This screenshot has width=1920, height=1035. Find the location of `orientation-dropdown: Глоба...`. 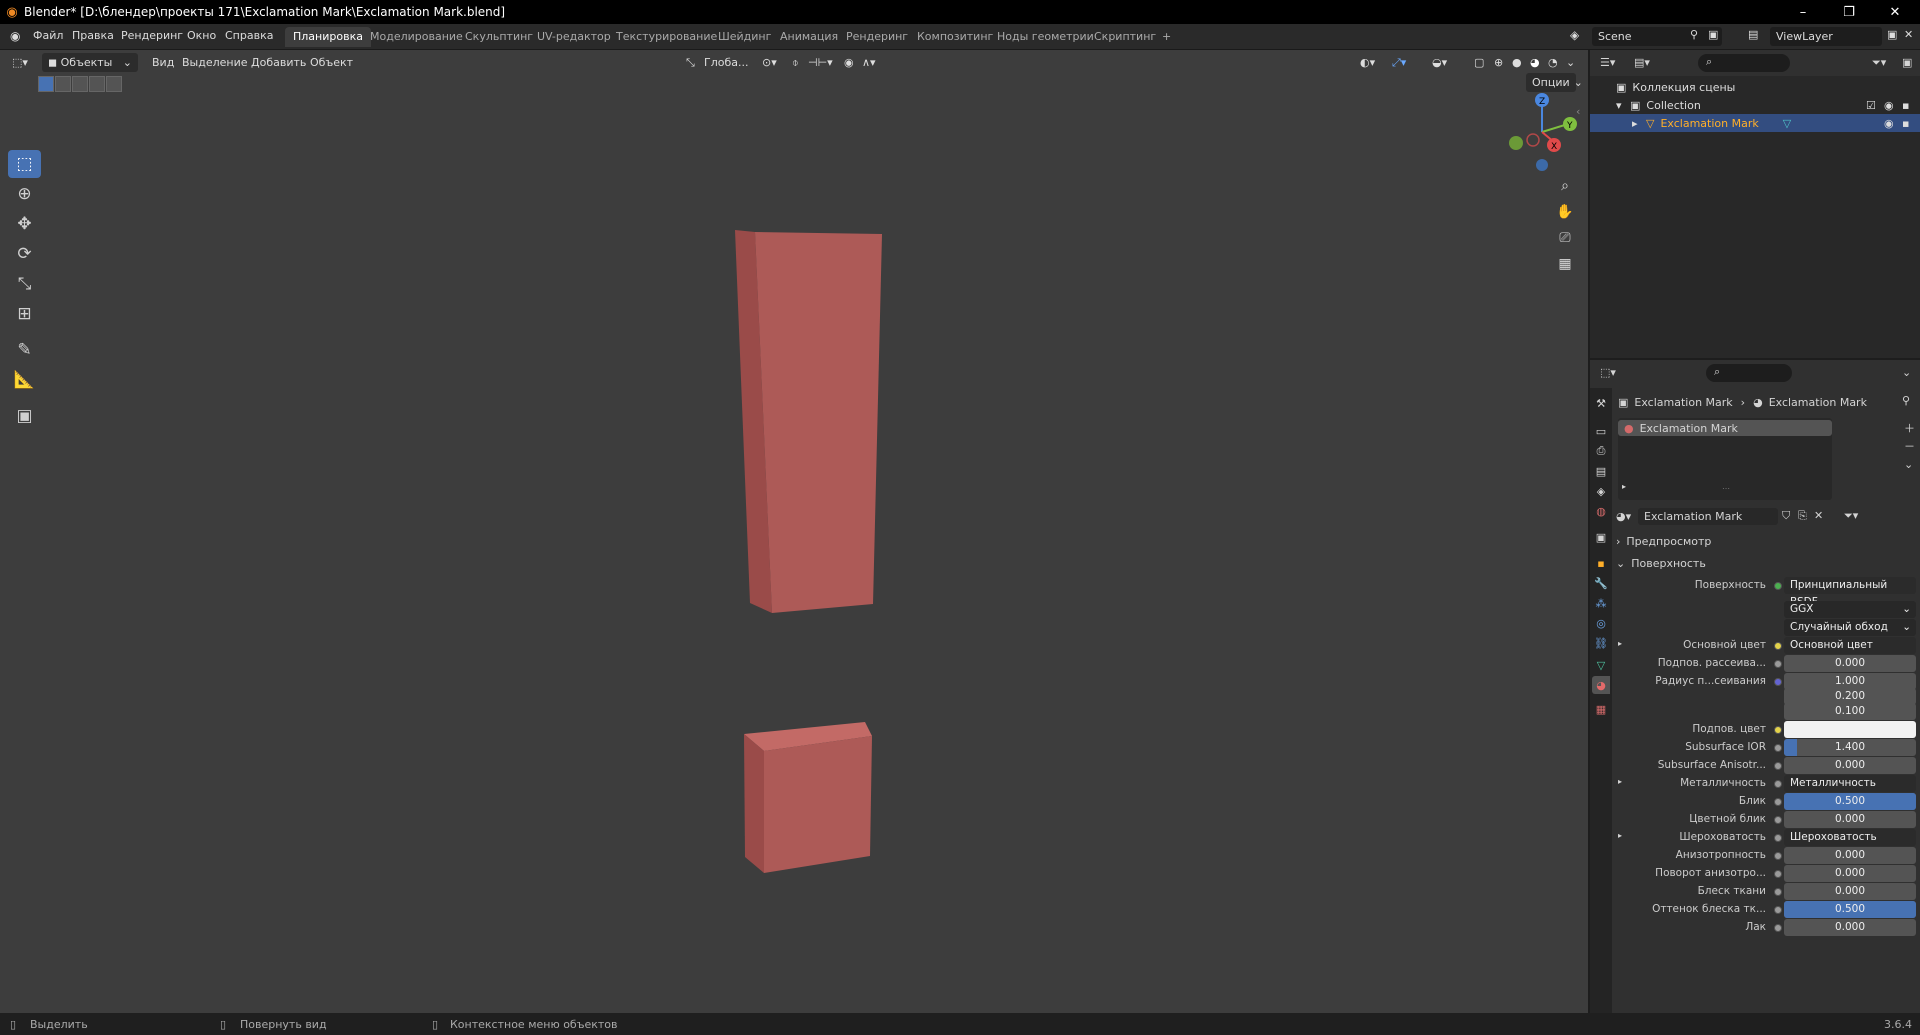

orientation-dropdown: Глоба... is located at coordinates (726, 62).